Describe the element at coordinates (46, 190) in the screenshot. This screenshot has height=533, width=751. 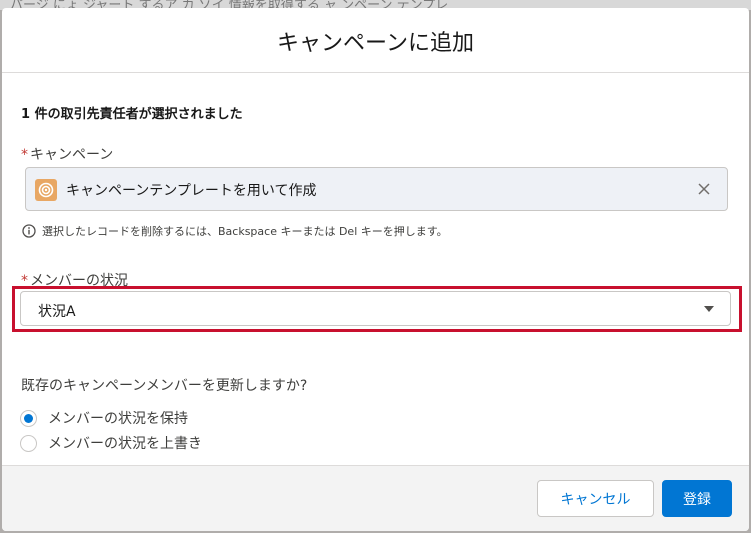
I see `campaign-target-icon` at that location.